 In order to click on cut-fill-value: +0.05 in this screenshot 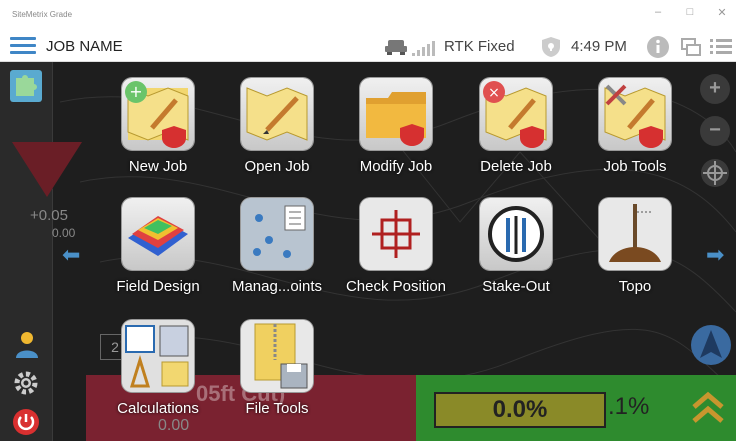, I will do `click(49, 215)`.